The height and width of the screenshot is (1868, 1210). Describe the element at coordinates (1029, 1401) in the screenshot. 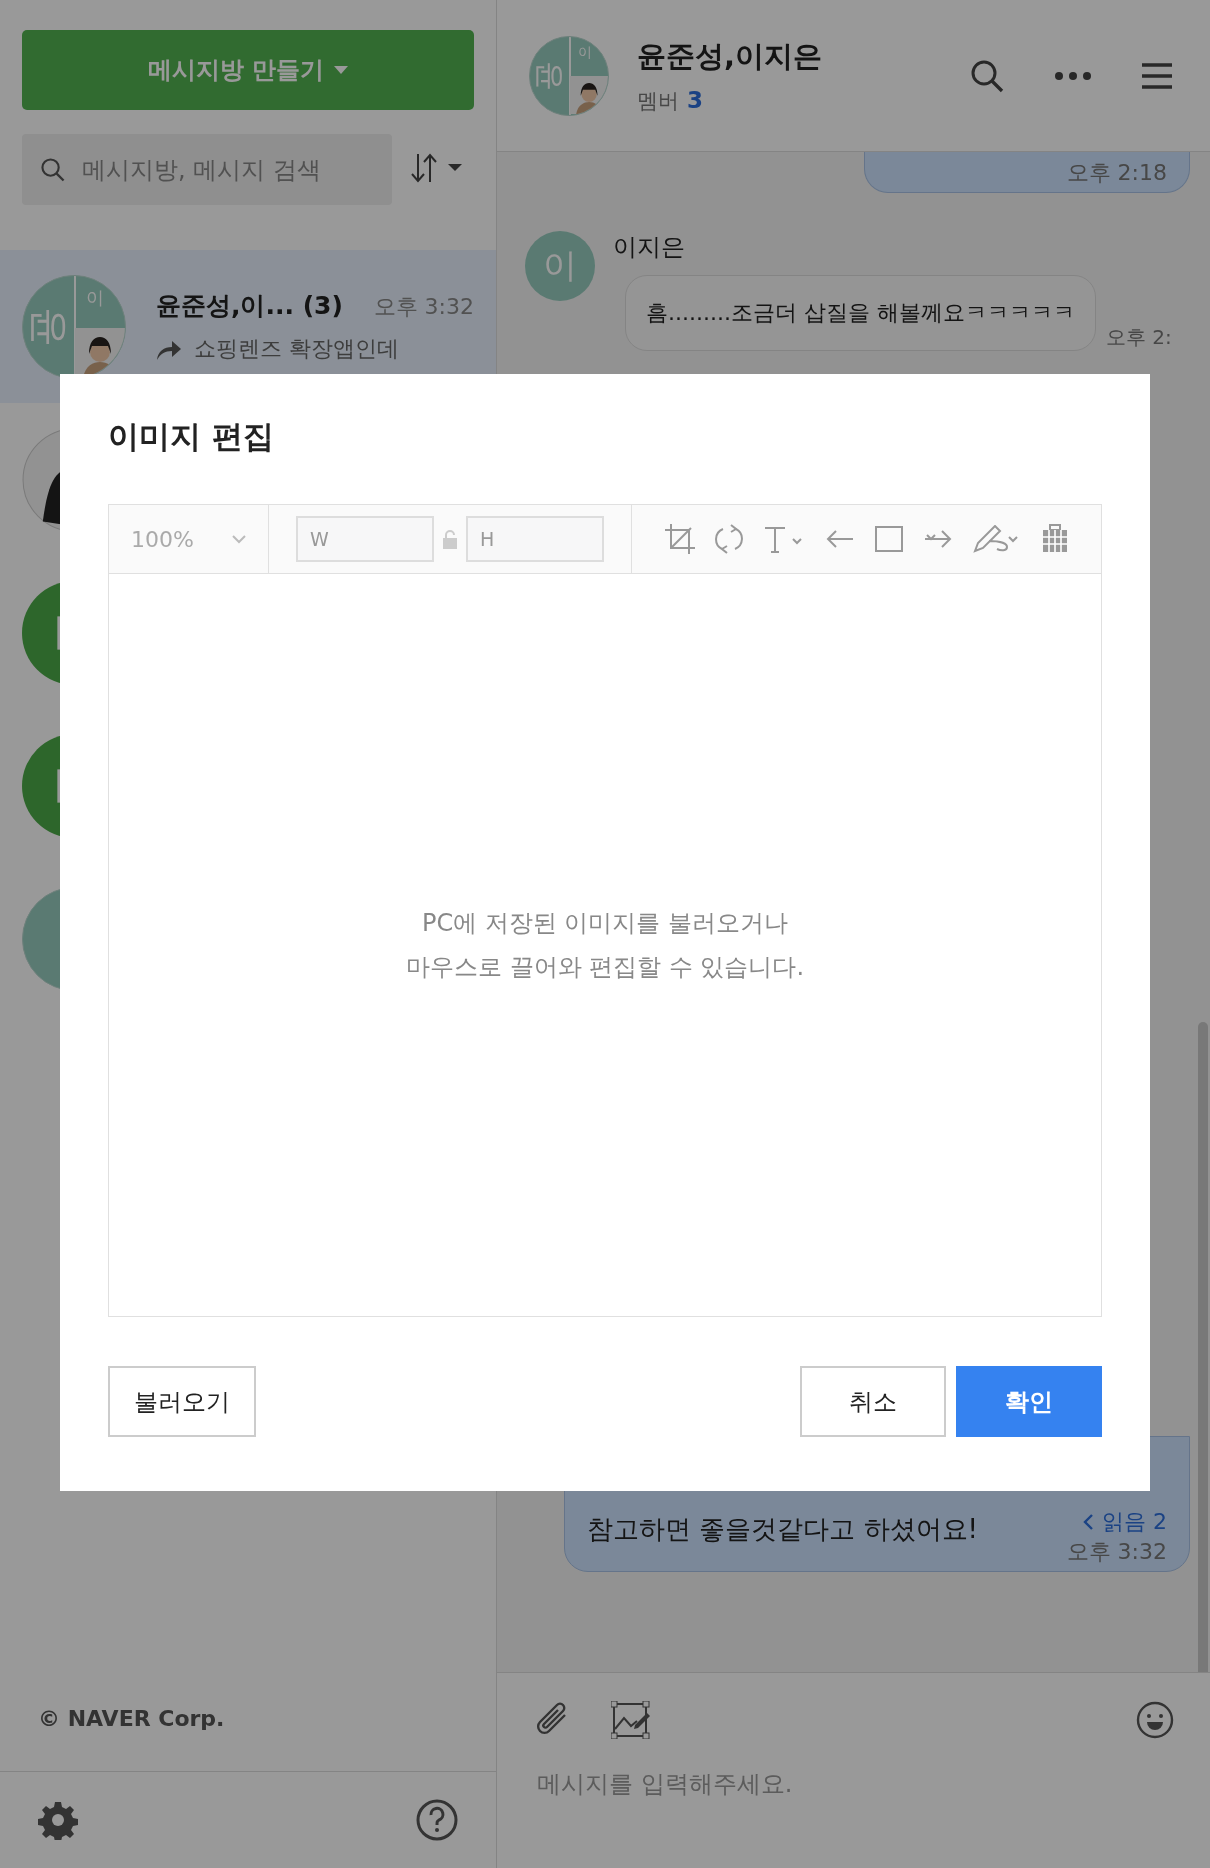

I see `confirm-button: 확인` at that location.